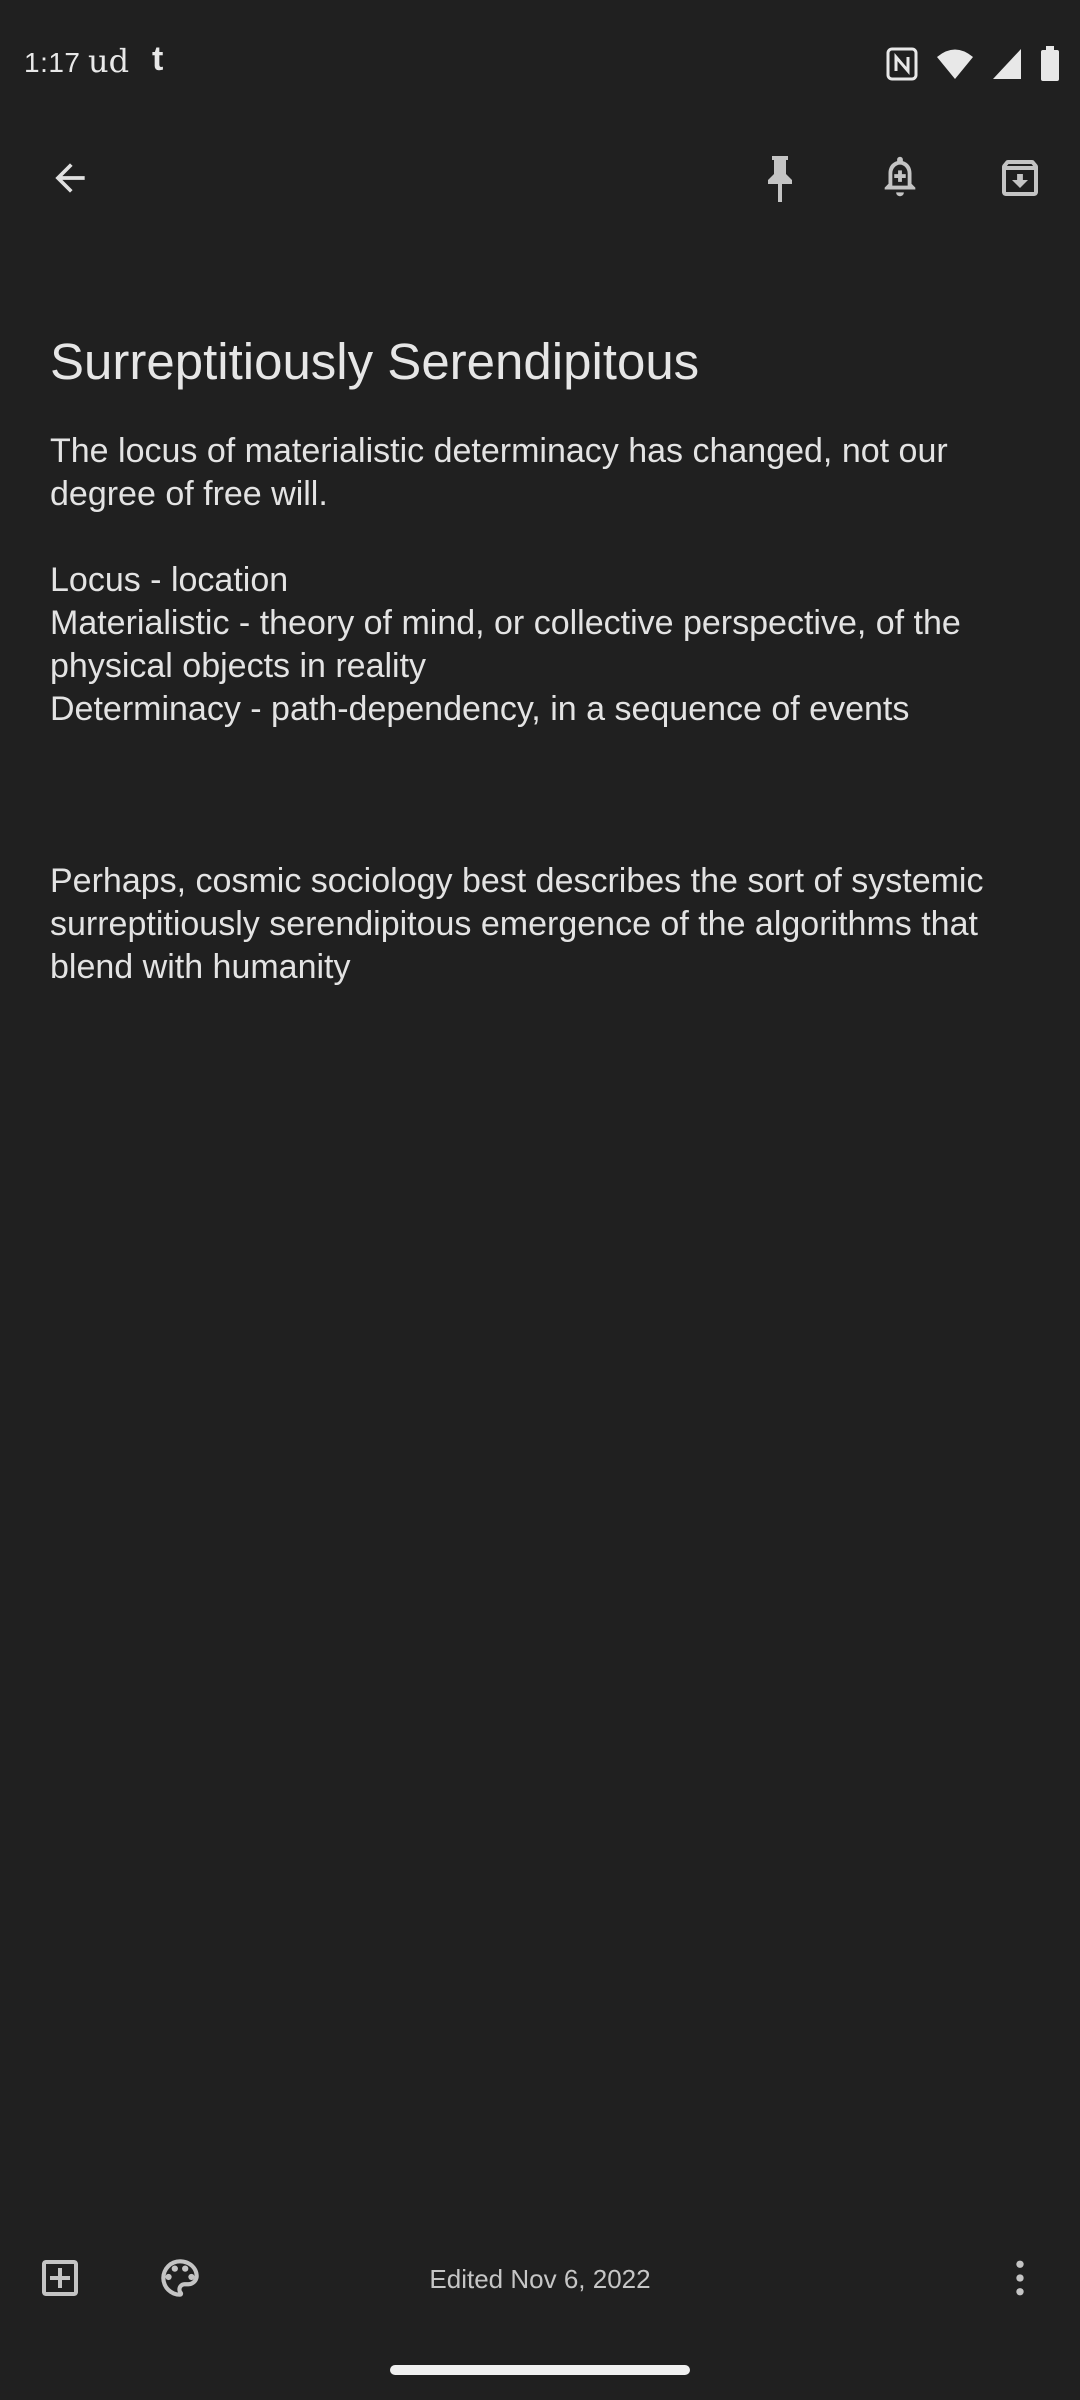 This screenshot has height=2400, width=1080. What do you see at coordinates (109, 61) in the screenshot?
I see `notification-app-icon-1: ud` at bounding box center [109, 61].